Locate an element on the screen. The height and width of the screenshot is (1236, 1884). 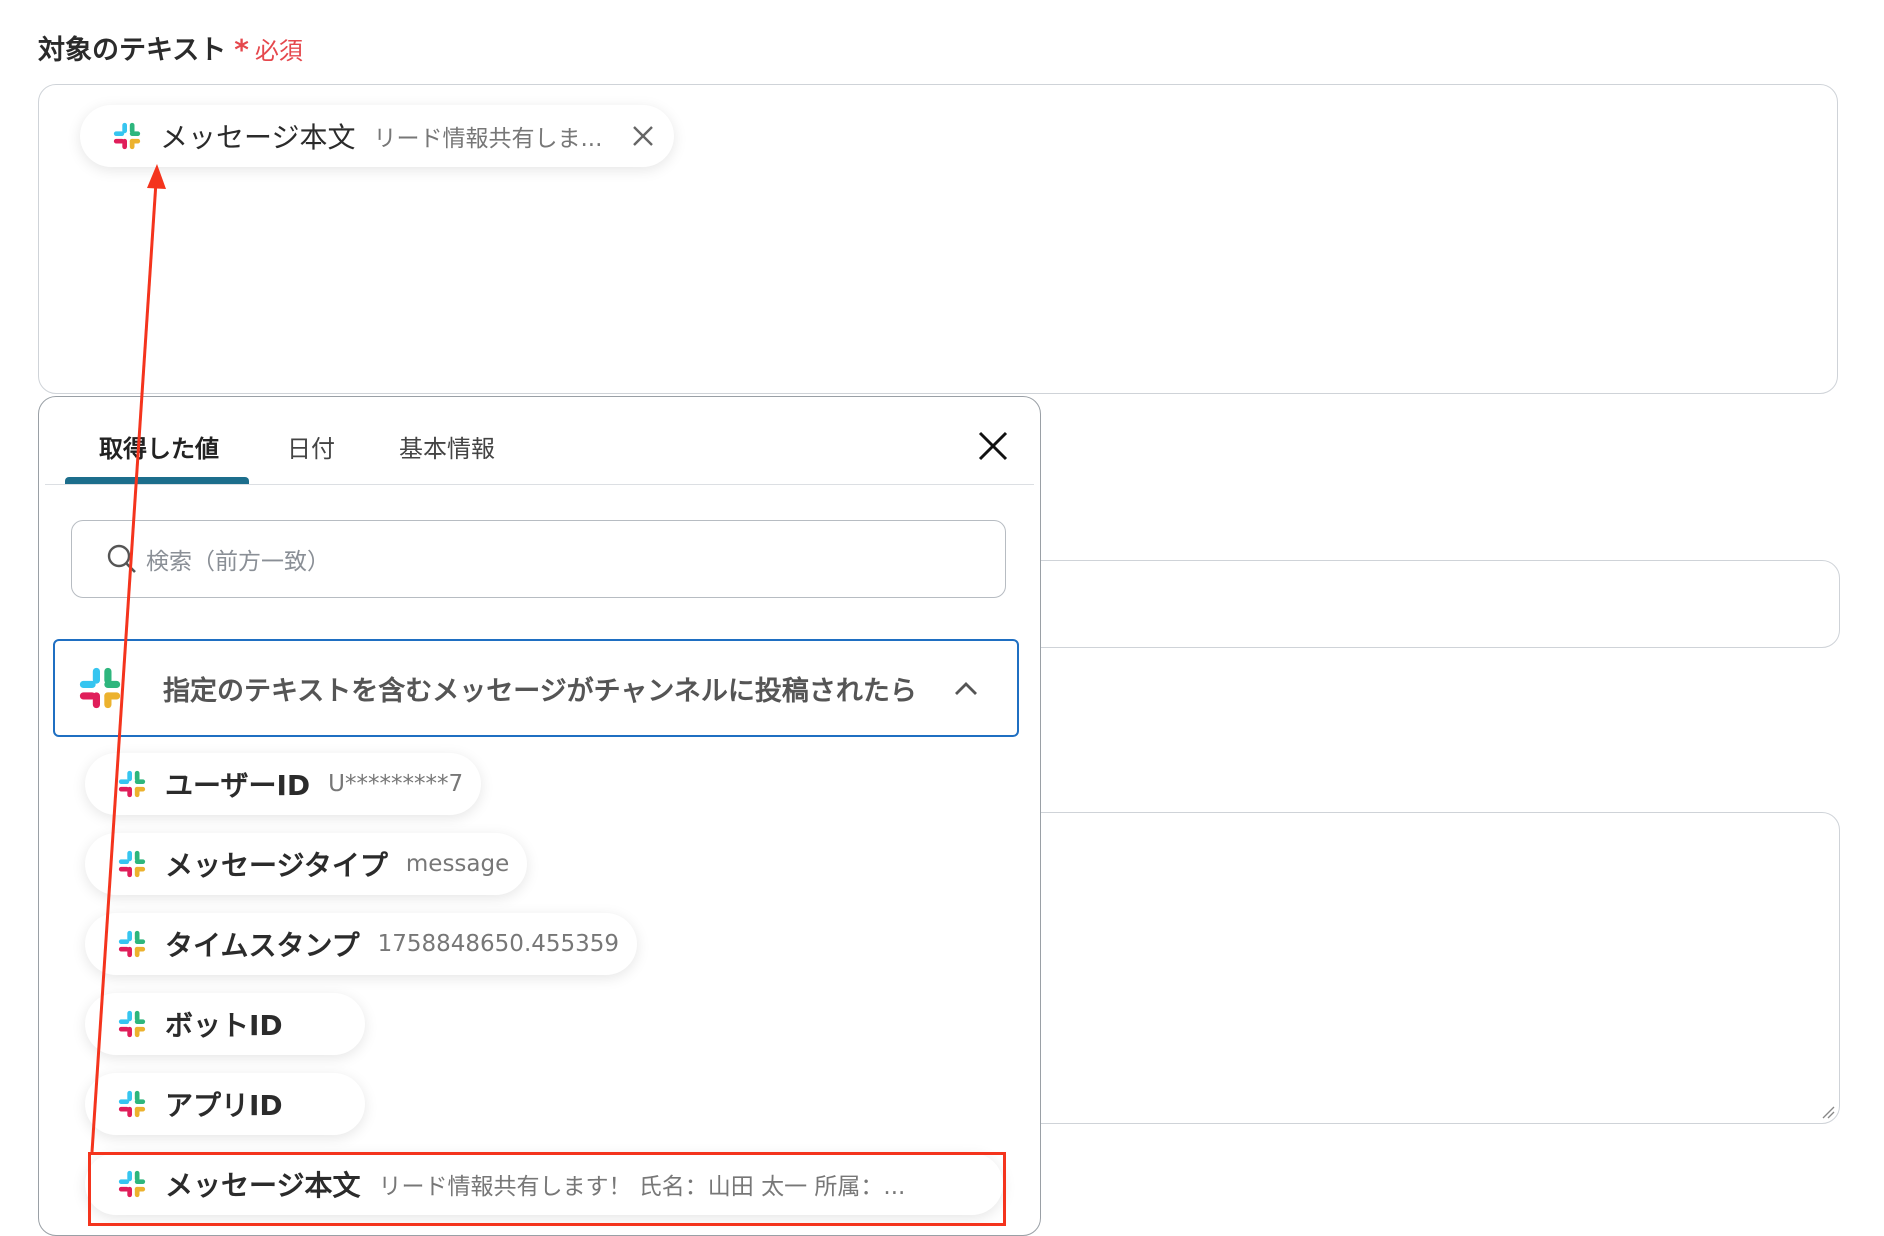
variable-value: message is located at coordinates (457, 864).